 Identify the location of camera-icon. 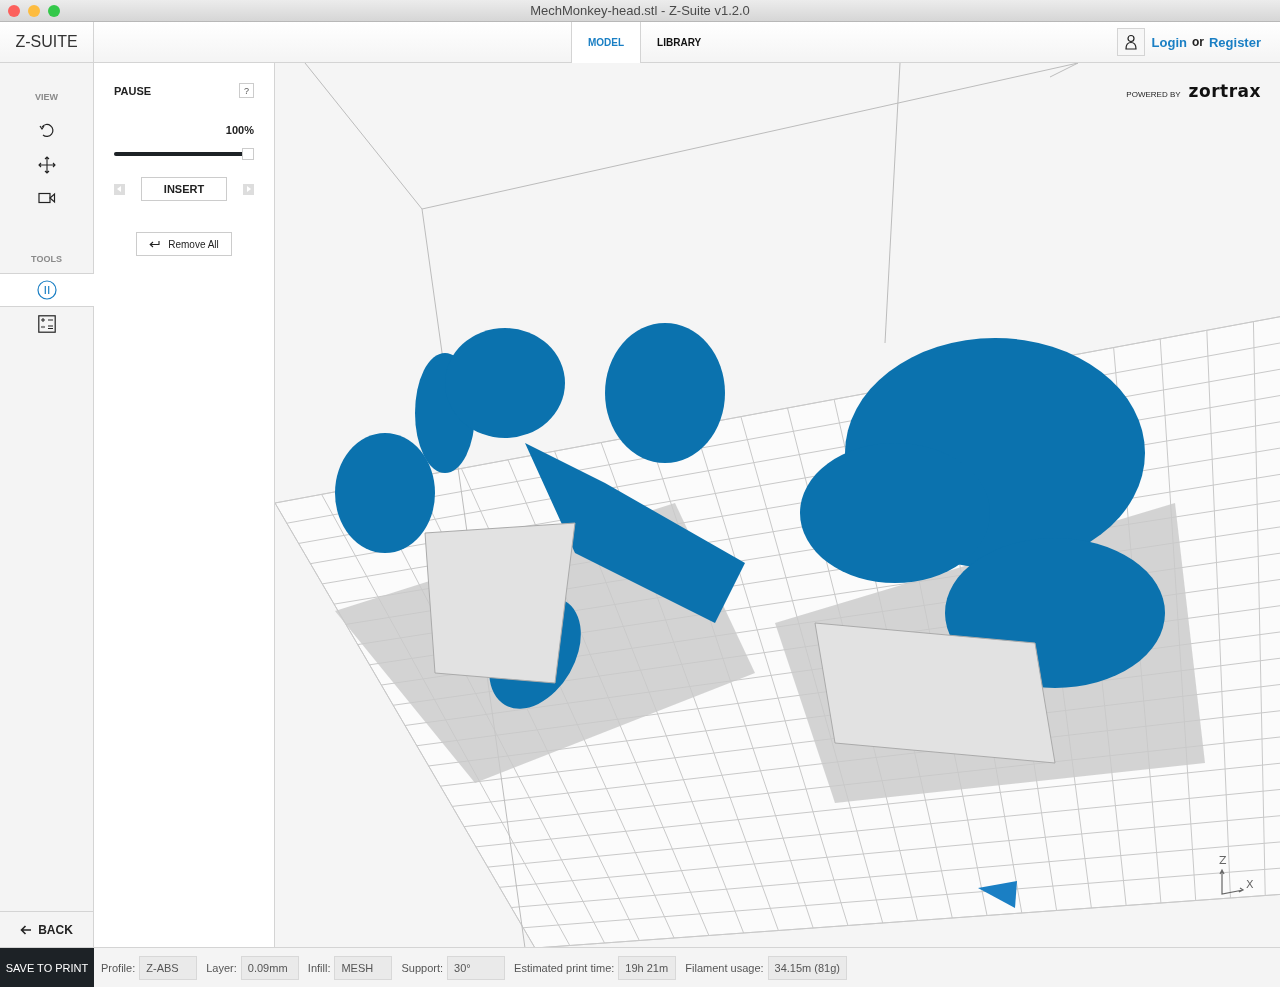
(46, 198).